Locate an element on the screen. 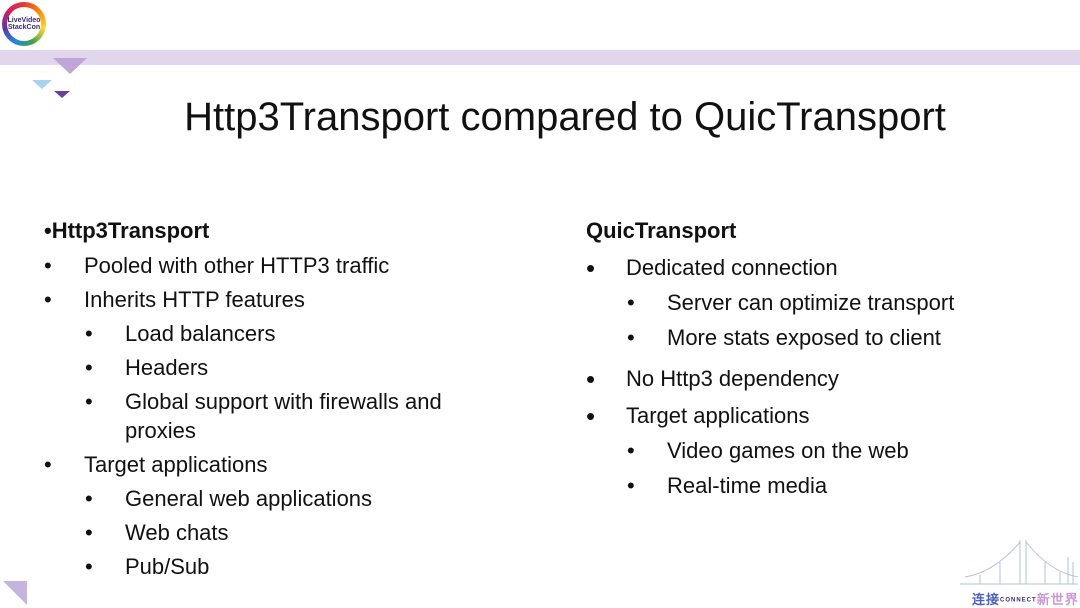 This screenshot has width=1080, height=608. sub-bullet-item: • General web applications is located at coordinates (254, 498).